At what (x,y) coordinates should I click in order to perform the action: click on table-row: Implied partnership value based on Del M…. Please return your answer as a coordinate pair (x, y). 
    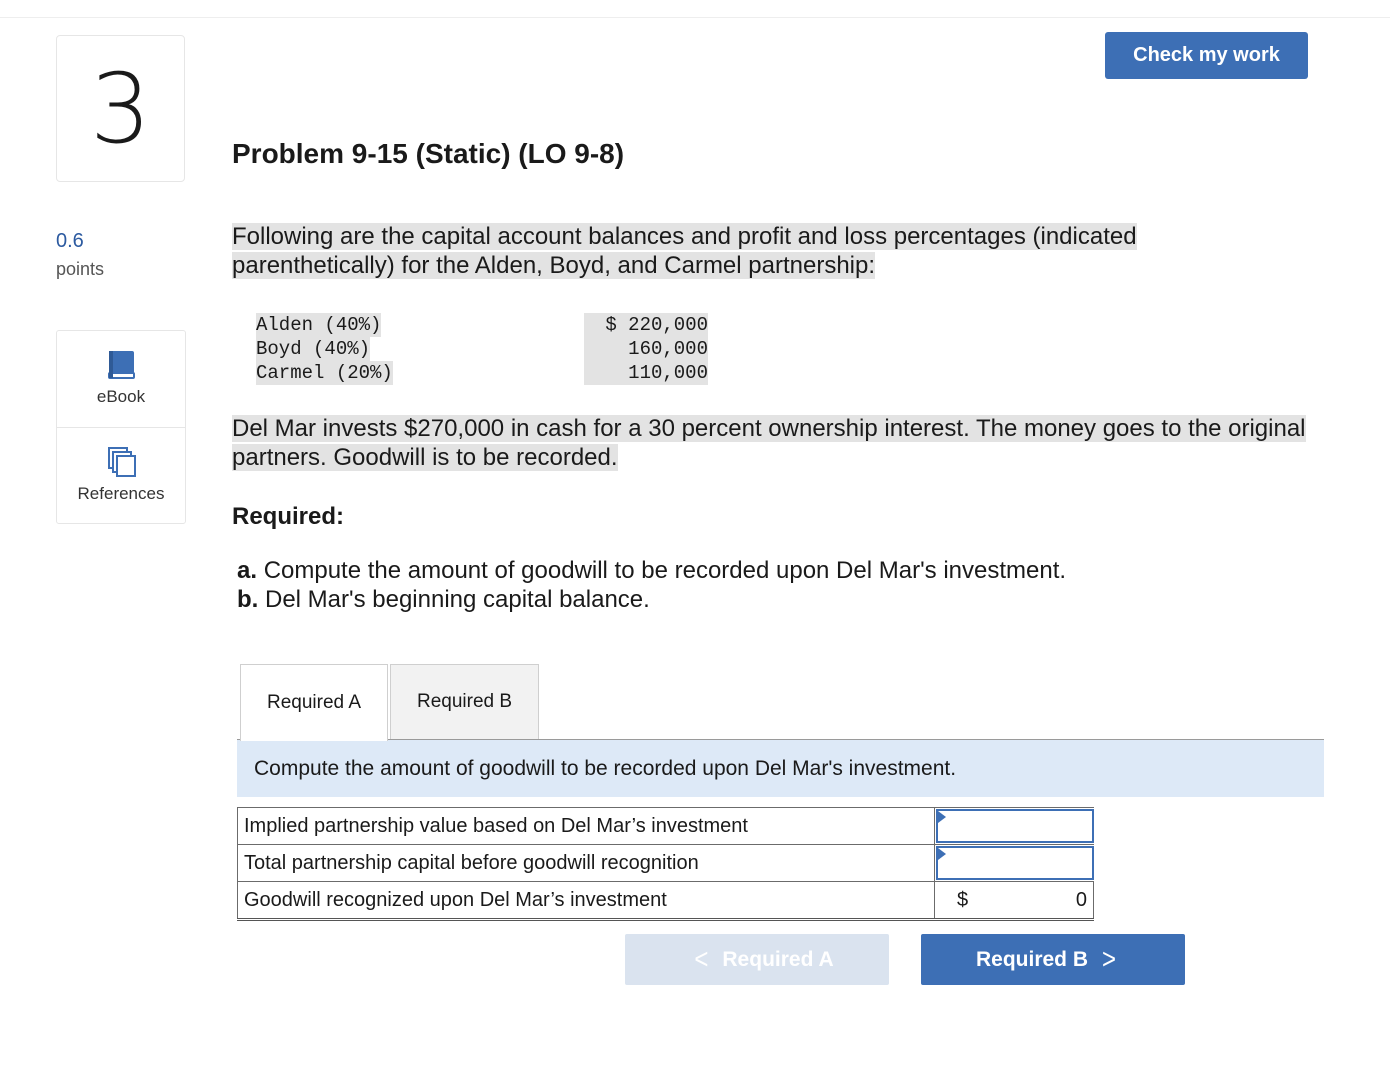
    Looking at the image, I should click on (665, 826).